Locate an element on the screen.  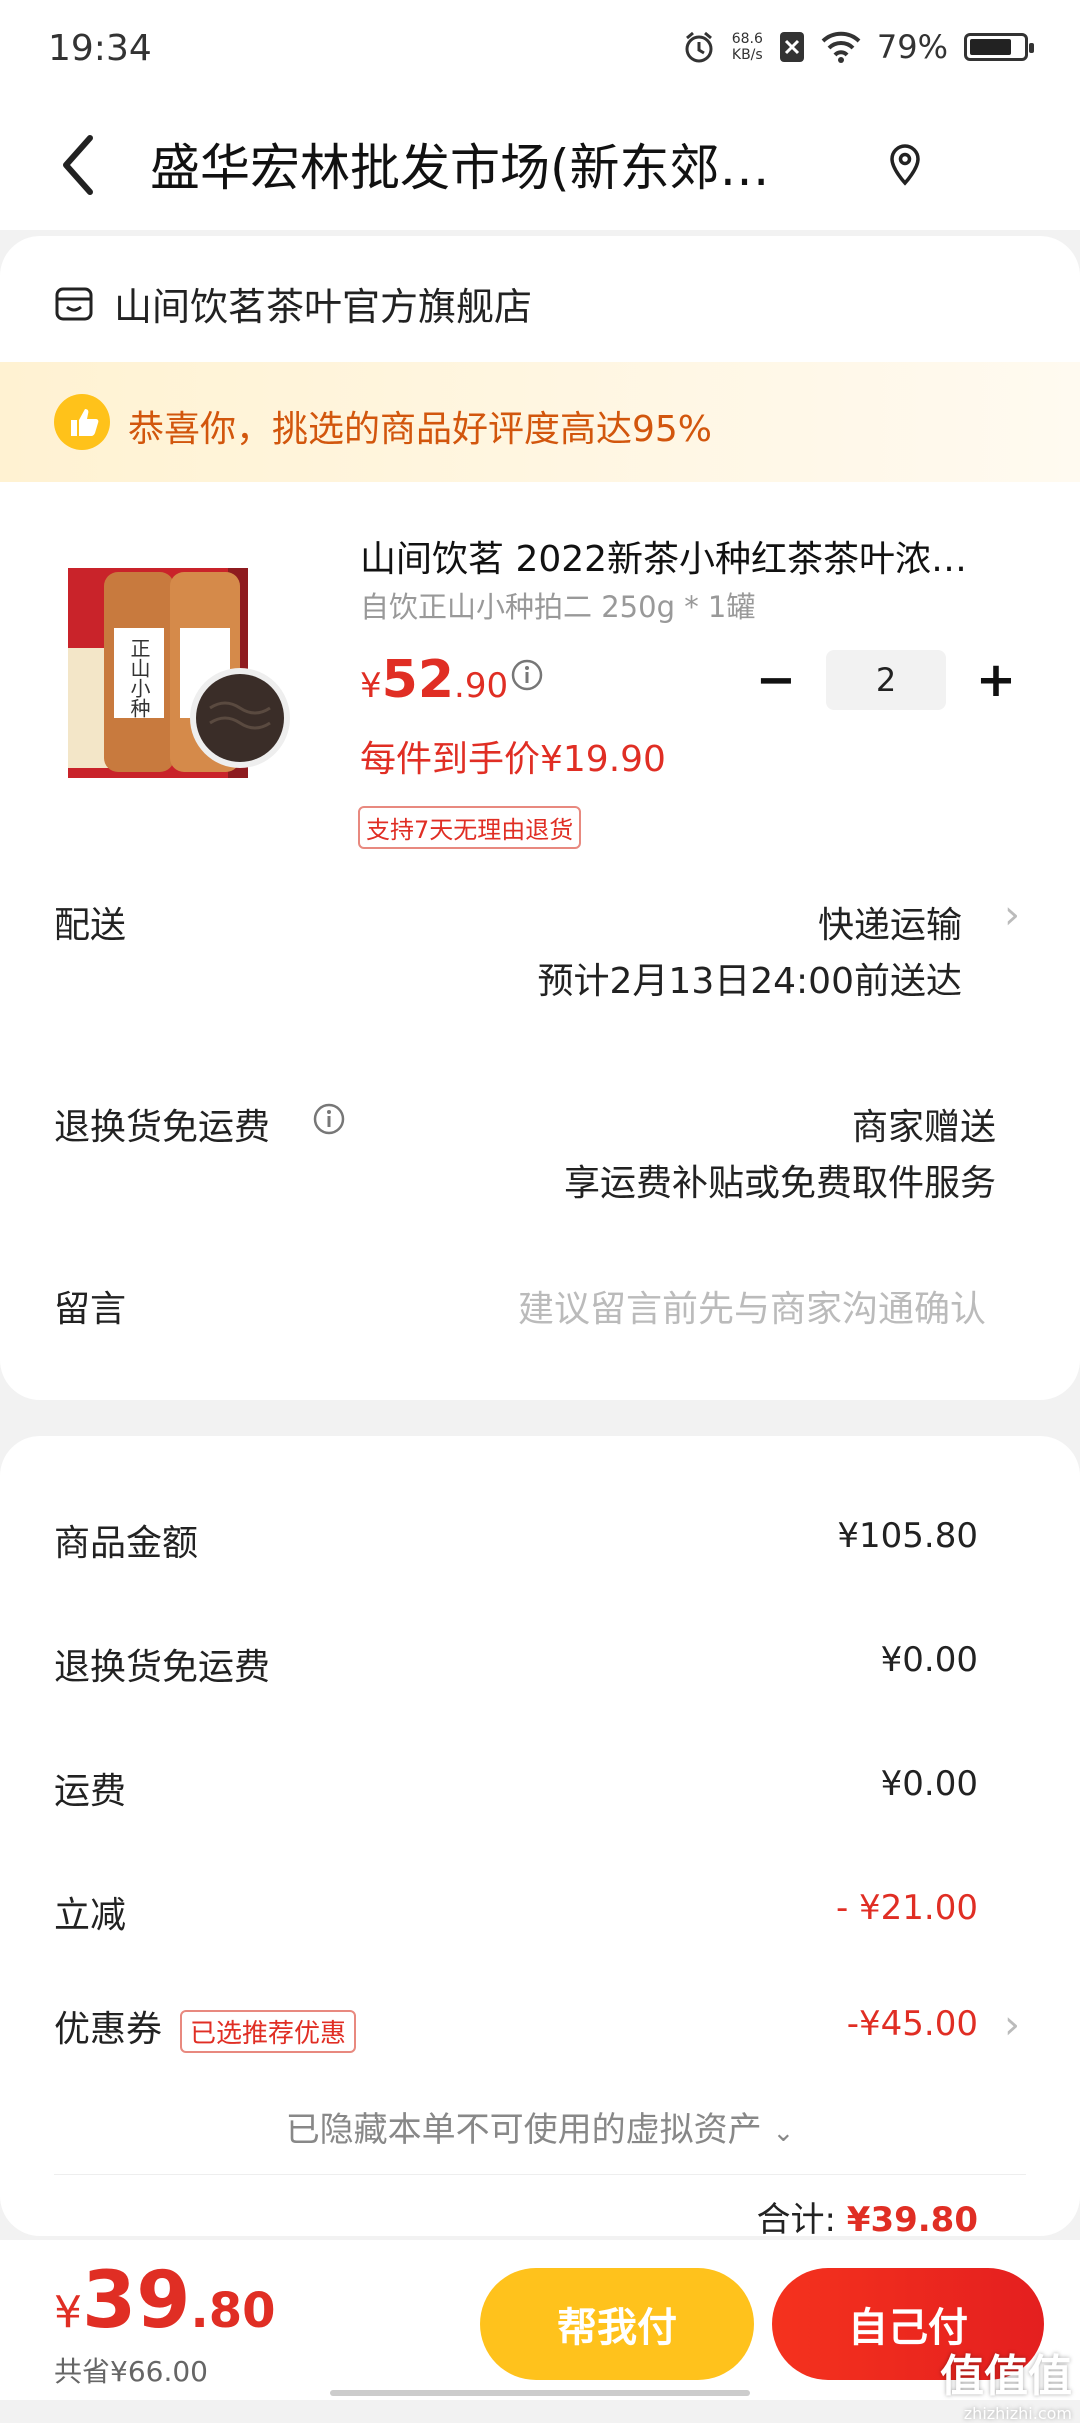
chevron-down-icon: ⌄ is located at coordinates (783, 2133).